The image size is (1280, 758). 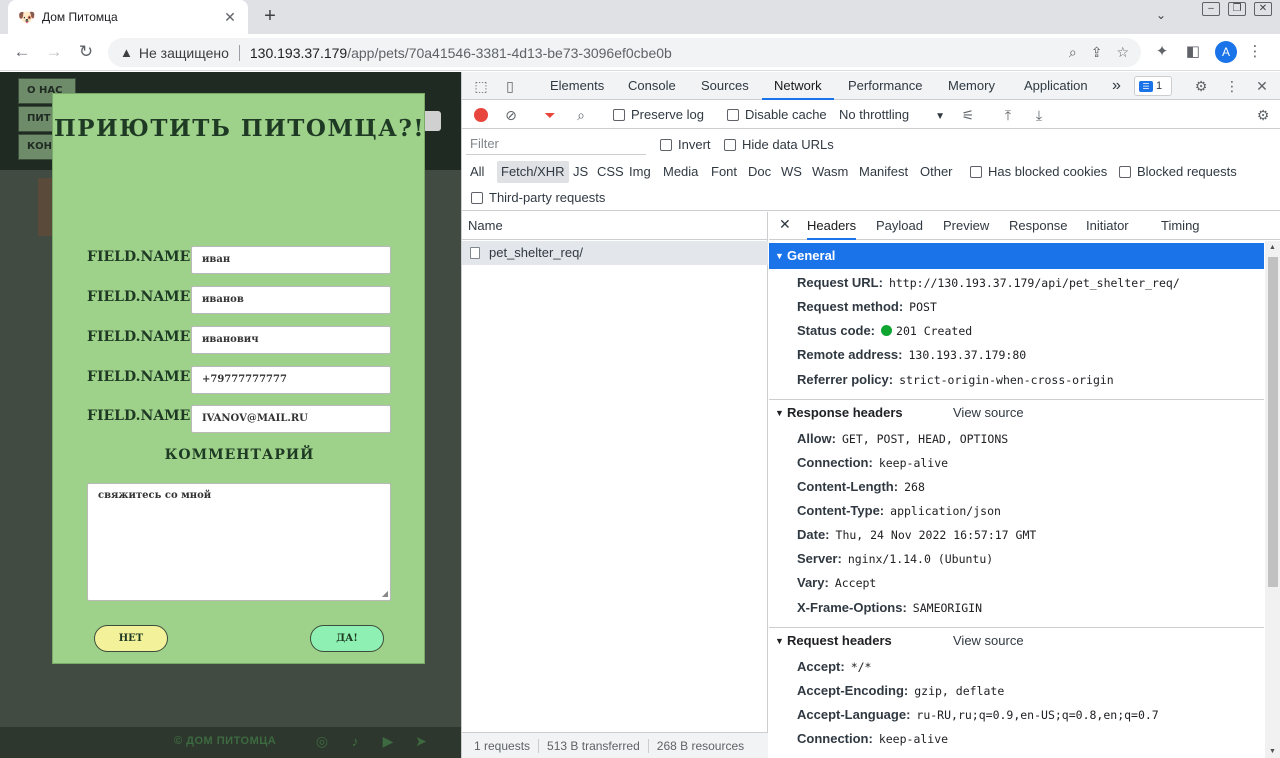 I want to click on last-name-input: иванов, so click(x=291, y=300).